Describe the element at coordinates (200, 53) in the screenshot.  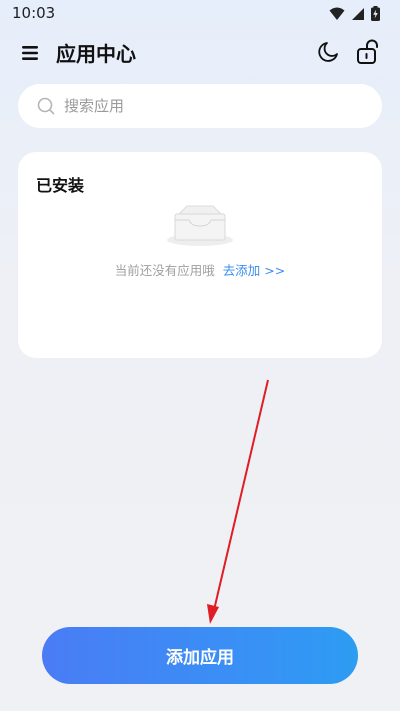
I see `app-header: 应用中心` at that location.